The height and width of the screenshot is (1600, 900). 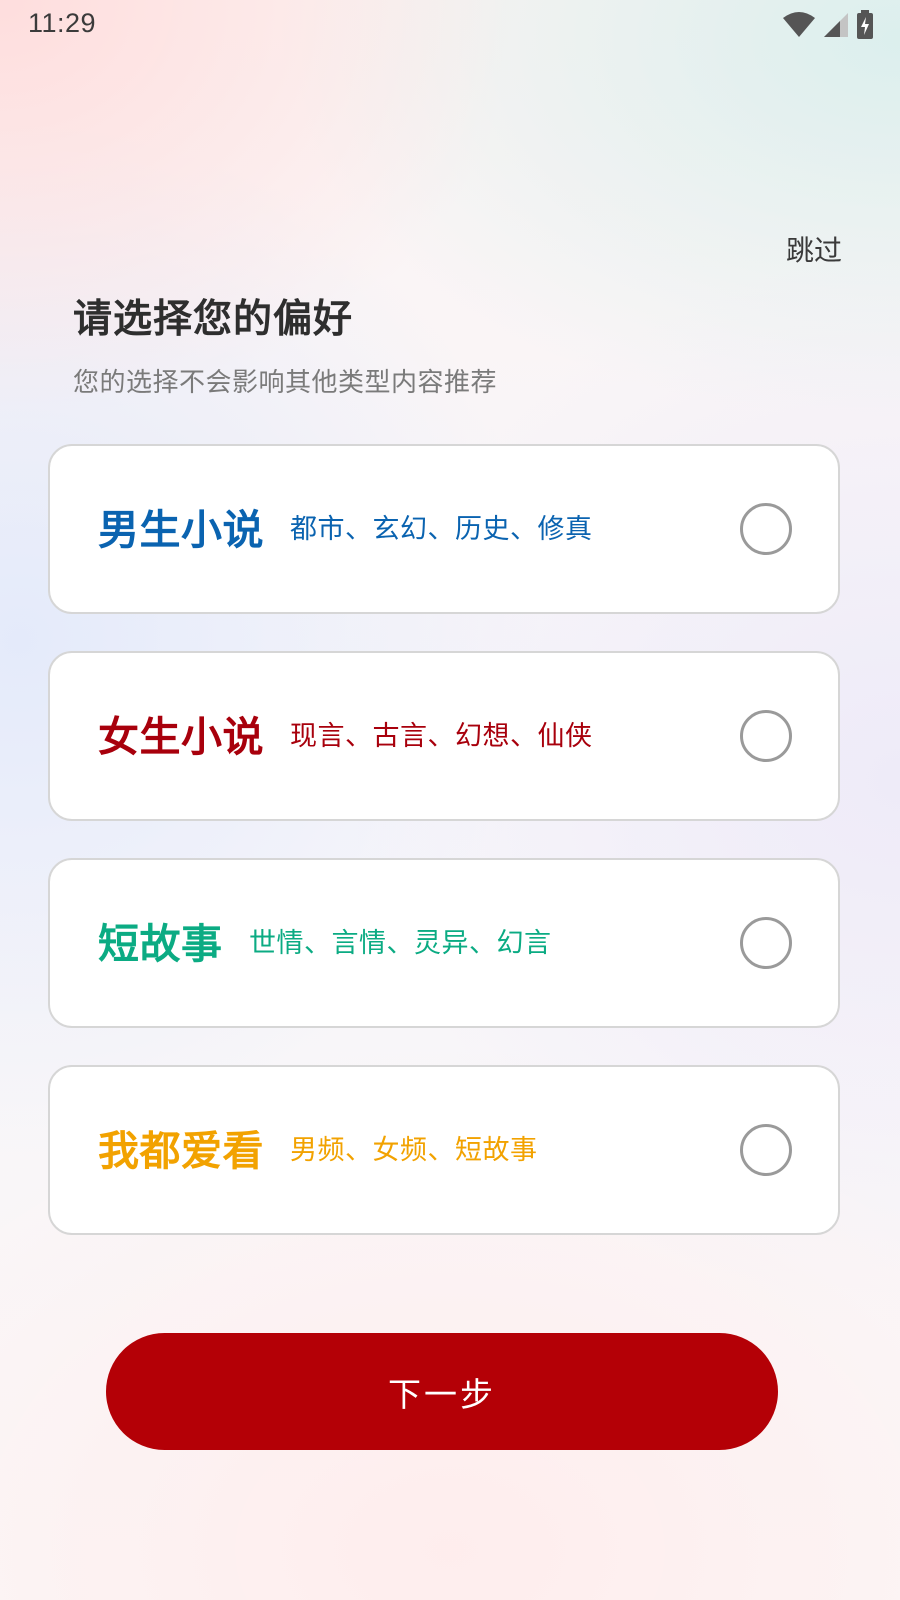 What do you see at coordinates (766, 943) in the screenshot?
I see `radio-button-short-story` at bounding box center [766, 943].